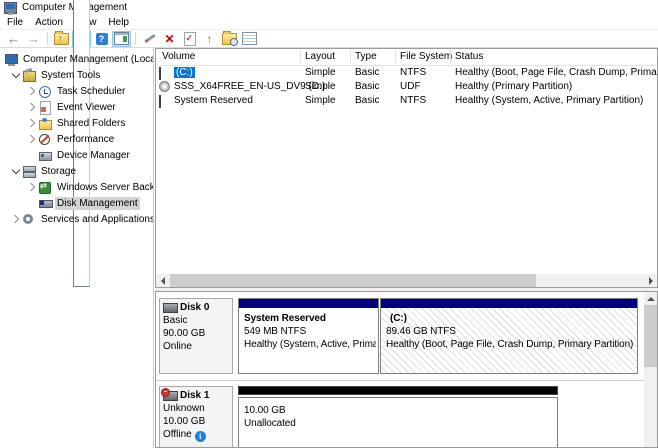 The width and height of the screenshot is (658, 448). What do you see at coordinates (45, 123) in the screenshot?
I see `shared-folders-icon` at bounding box center [45, 123].